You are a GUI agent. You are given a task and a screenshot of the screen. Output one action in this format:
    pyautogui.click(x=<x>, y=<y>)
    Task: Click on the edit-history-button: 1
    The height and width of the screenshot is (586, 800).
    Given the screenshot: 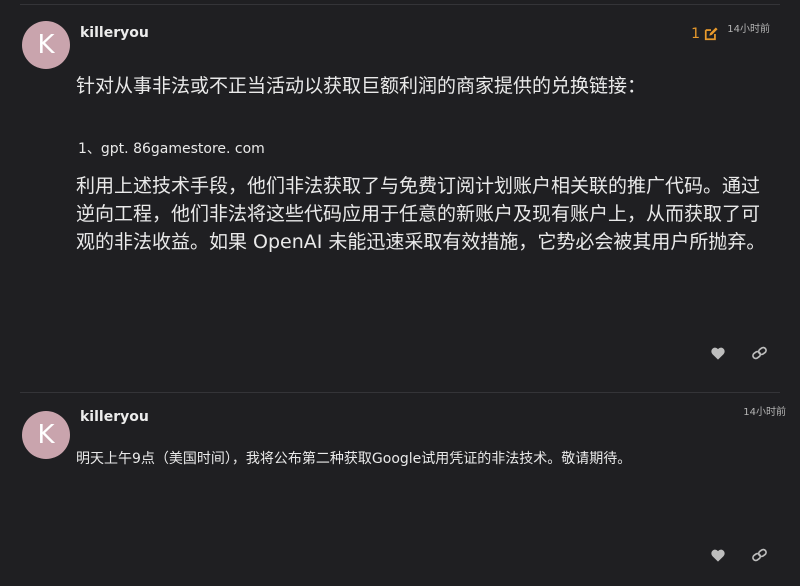 What is the action you would take?
    pyautogui.click(x=704, y=34)
    